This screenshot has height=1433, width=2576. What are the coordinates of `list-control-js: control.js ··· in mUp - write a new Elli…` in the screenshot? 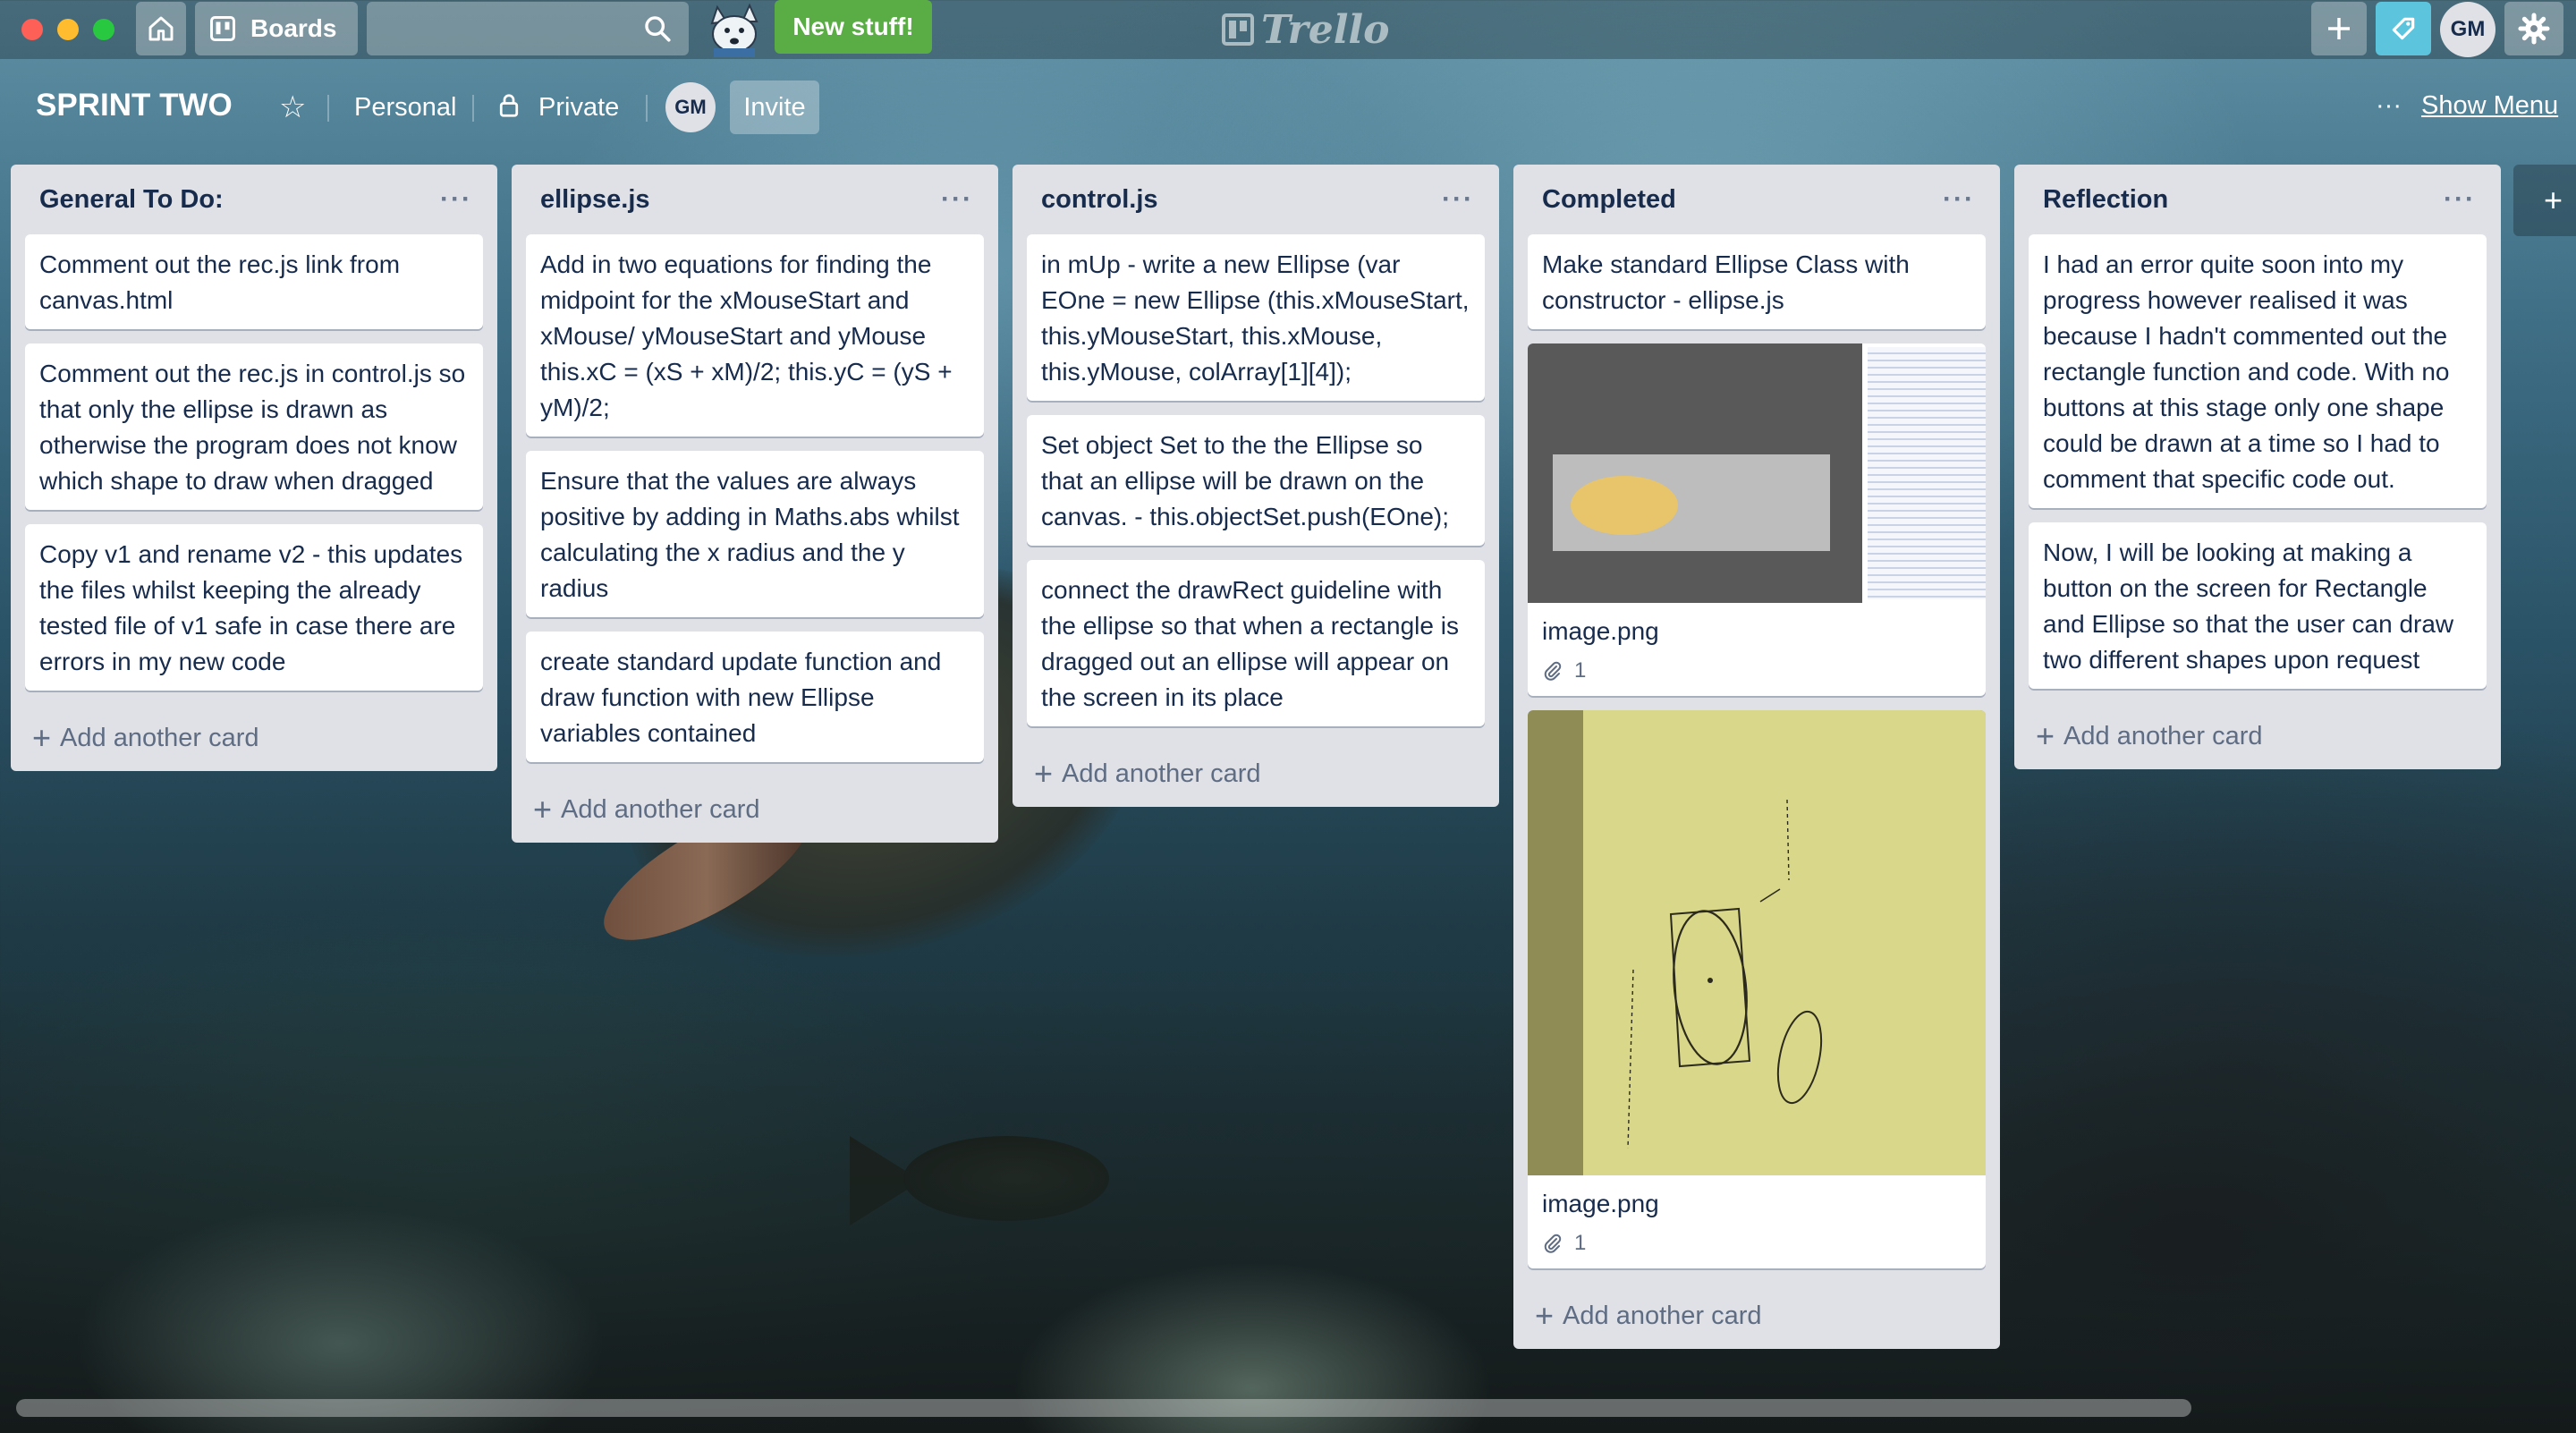 It's located at (1256, 486).